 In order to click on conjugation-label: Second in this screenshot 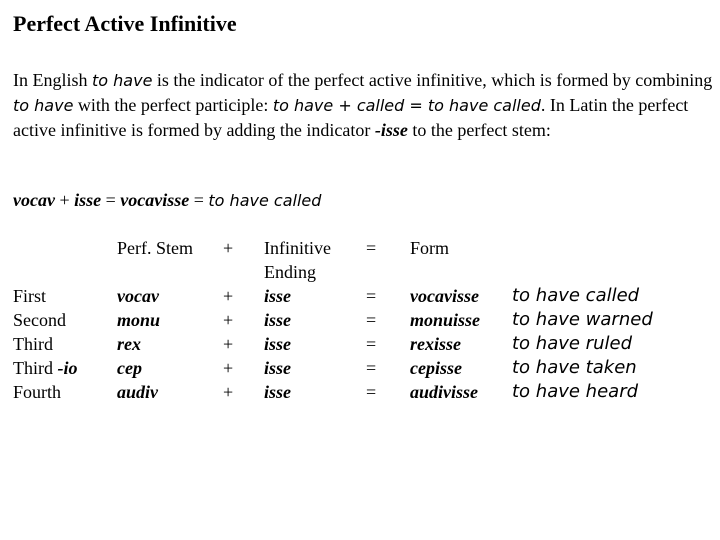, I will do `click(39, 320)`.